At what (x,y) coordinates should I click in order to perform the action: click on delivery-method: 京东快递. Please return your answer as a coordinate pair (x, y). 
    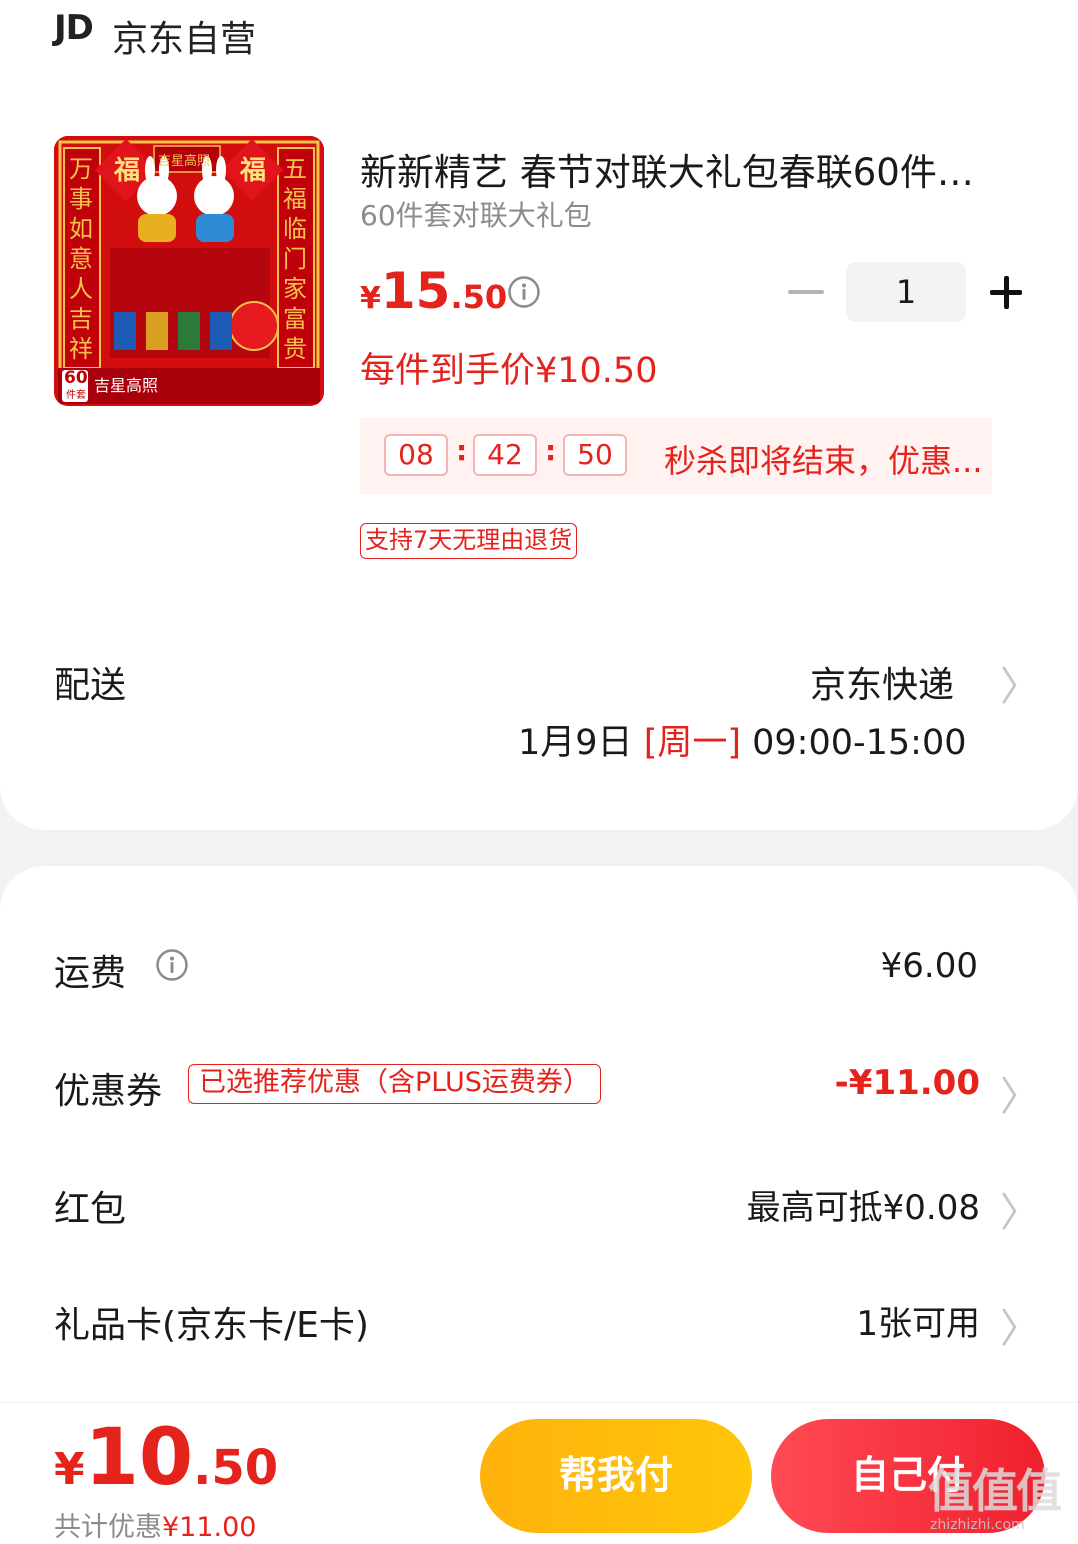
    Looking at the image, I should click on (882, 682).